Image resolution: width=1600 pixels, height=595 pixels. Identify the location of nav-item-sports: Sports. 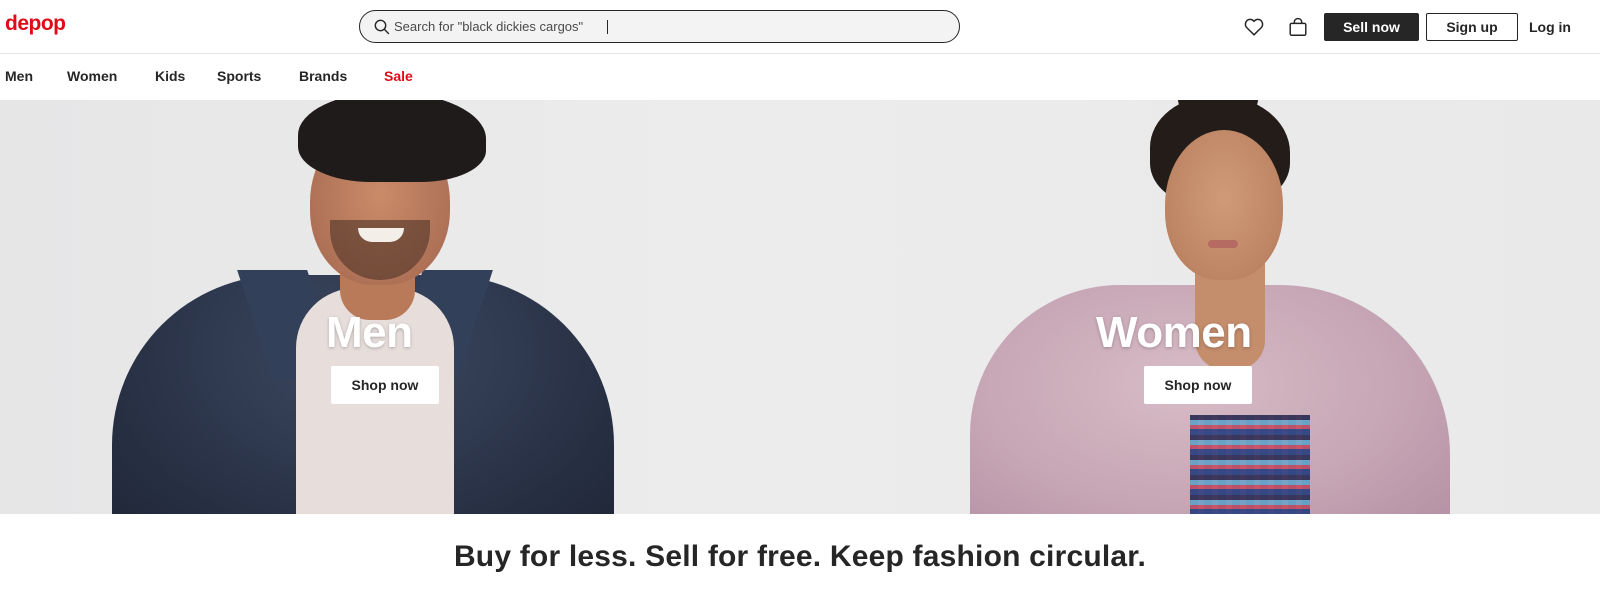
(239, 76).